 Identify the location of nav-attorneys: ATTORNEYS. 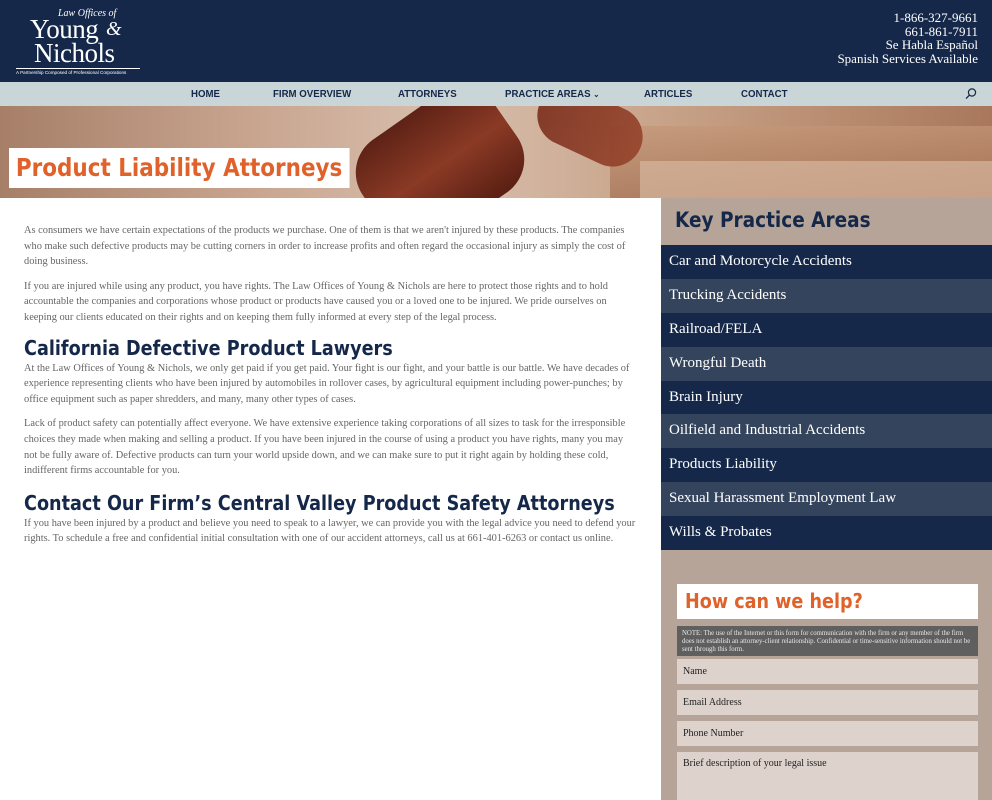
(427, 94).